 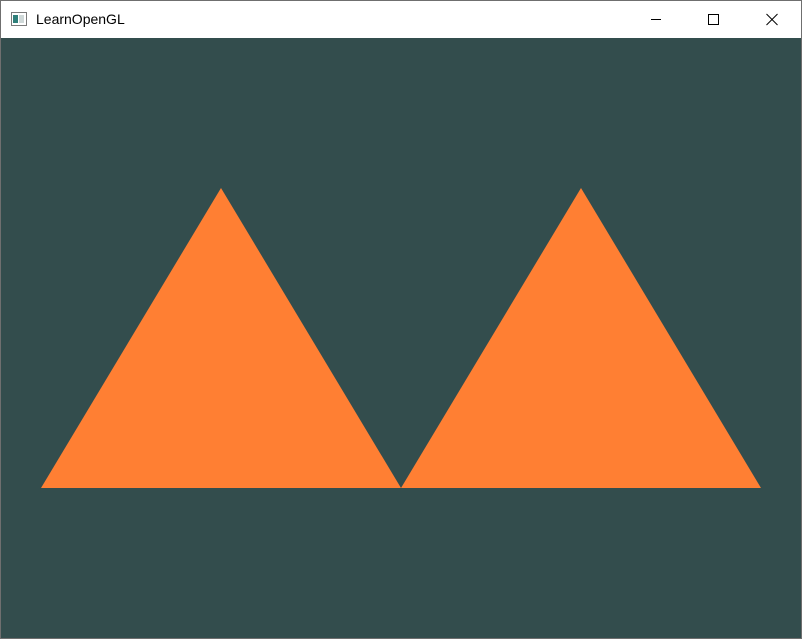 I want to click on maximize-icon, so click(x=713, y=19).